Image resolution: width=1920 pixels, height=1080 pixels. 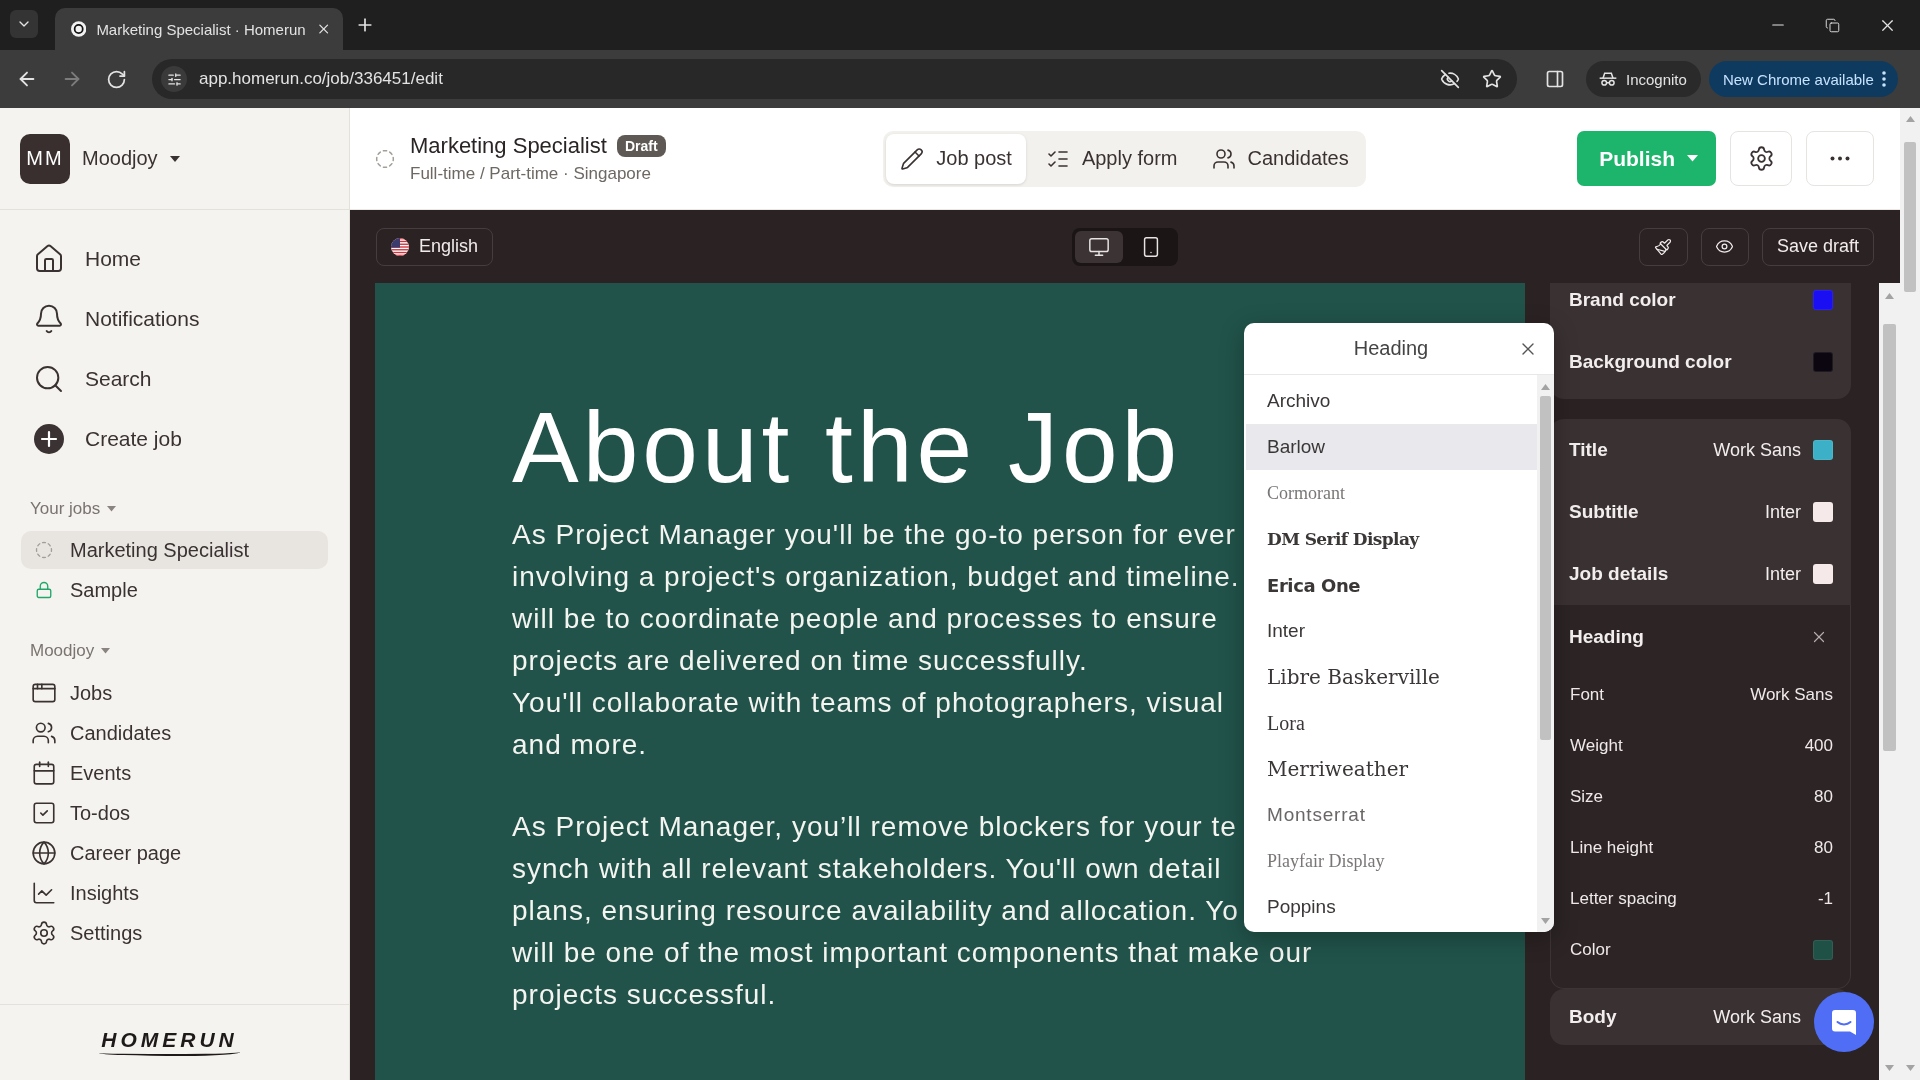 I want to click on globe-icon, so click(x=44, y=853).